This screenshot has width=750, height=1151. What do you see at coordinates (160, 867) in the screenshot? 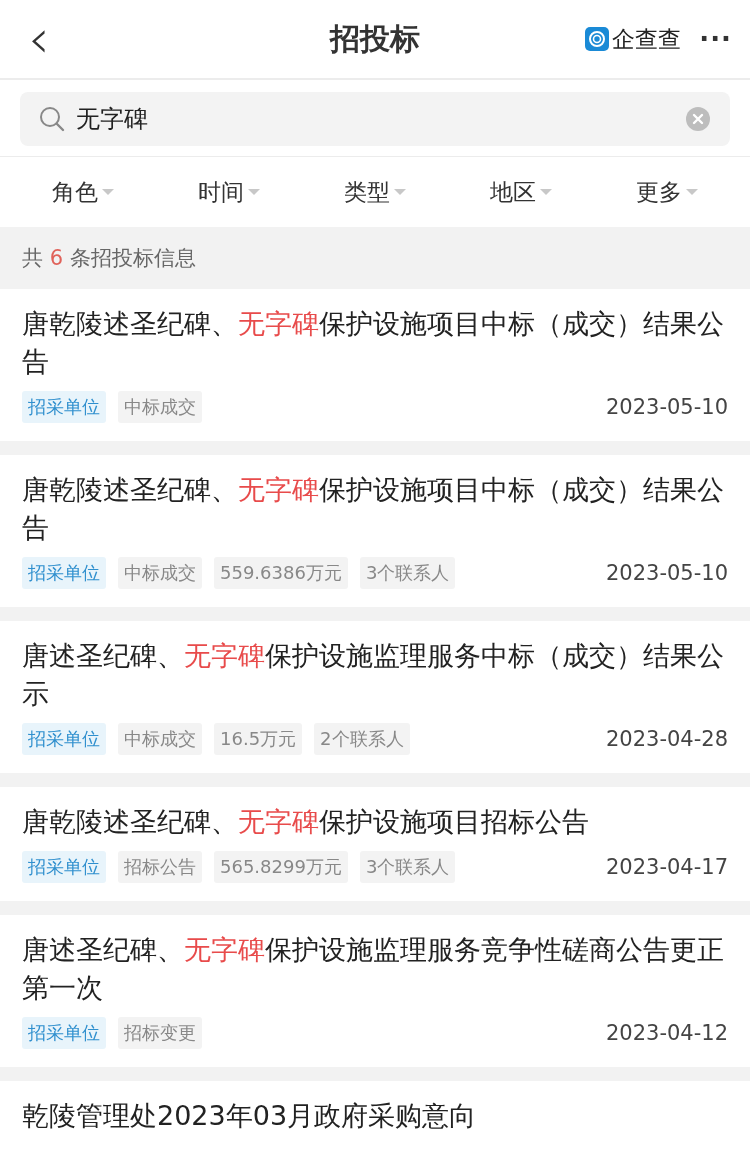
I see `tag: 招标公告` at bounding box center [160, 867].